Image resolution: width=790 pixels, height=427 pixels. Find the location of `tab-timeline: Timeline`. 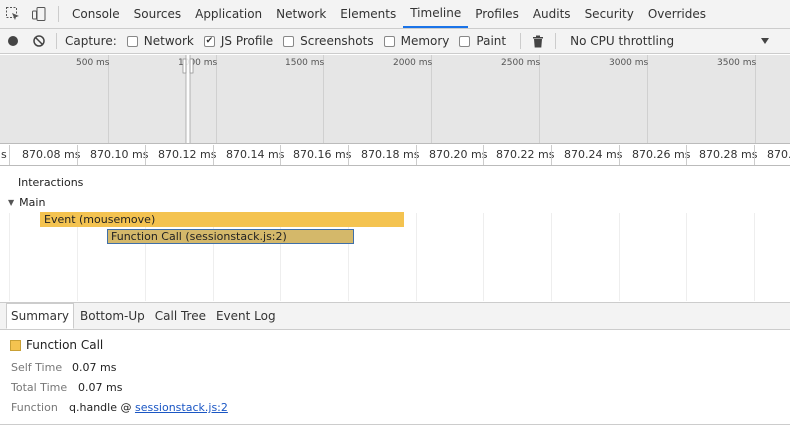

tab-timeline: Timeline is located at coordinates (436, 14).